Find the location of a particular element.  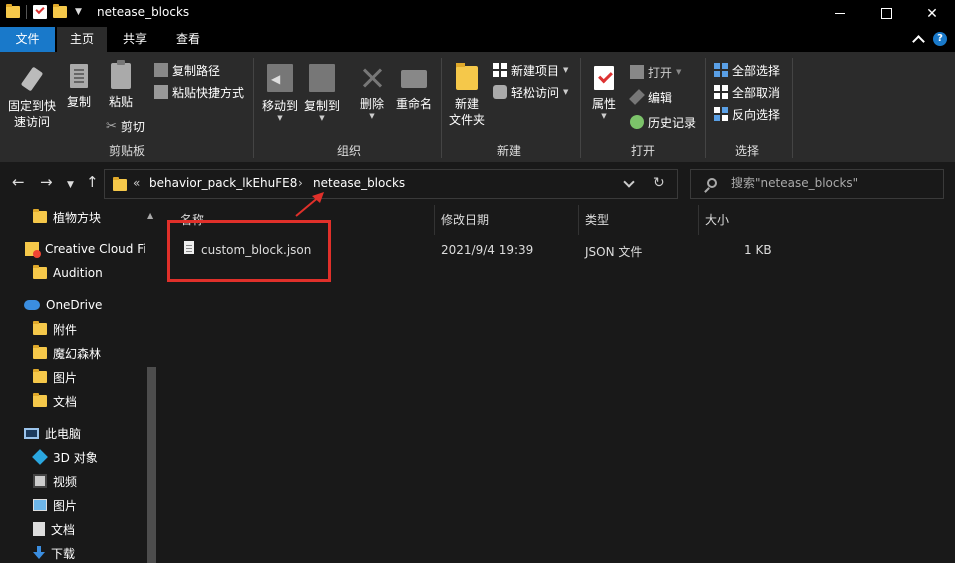

invert-selection-button: 反向选择 is located at coordinates (747, 114).